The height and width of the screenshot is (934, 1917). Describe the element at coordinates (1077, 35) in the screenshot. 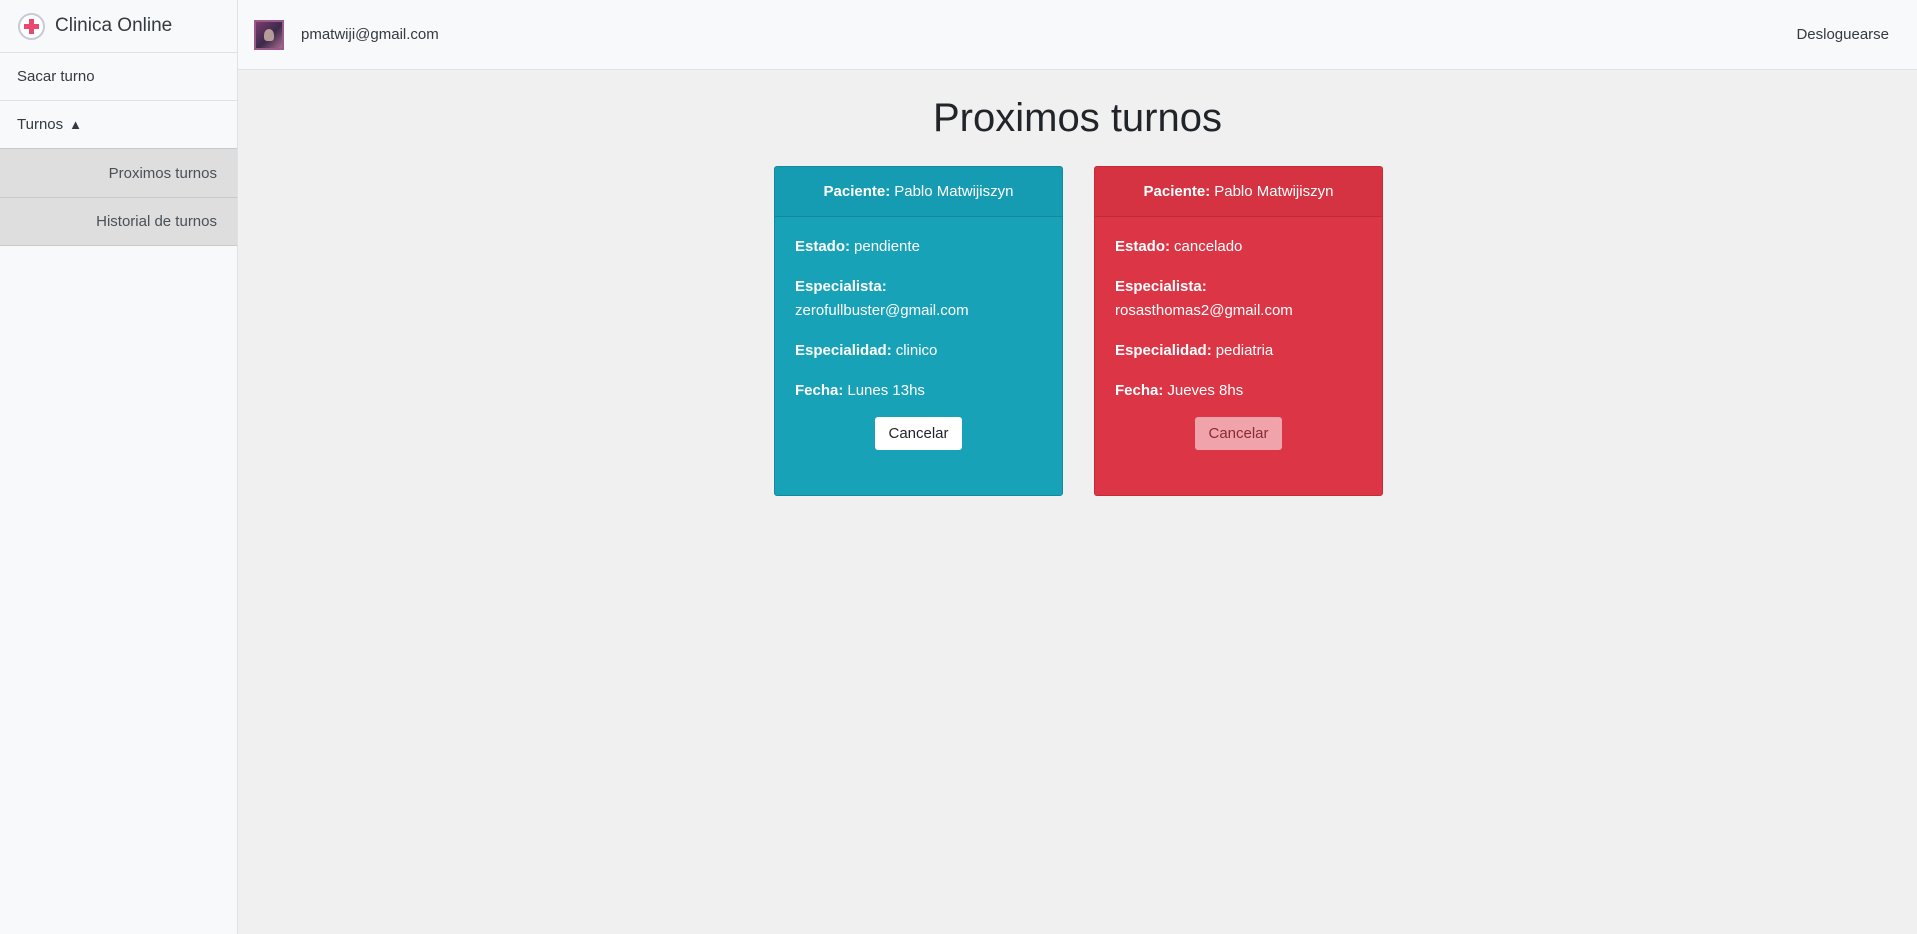

I see `top-bar: pmatwiji@gmail.com Desloguearse` at that location.